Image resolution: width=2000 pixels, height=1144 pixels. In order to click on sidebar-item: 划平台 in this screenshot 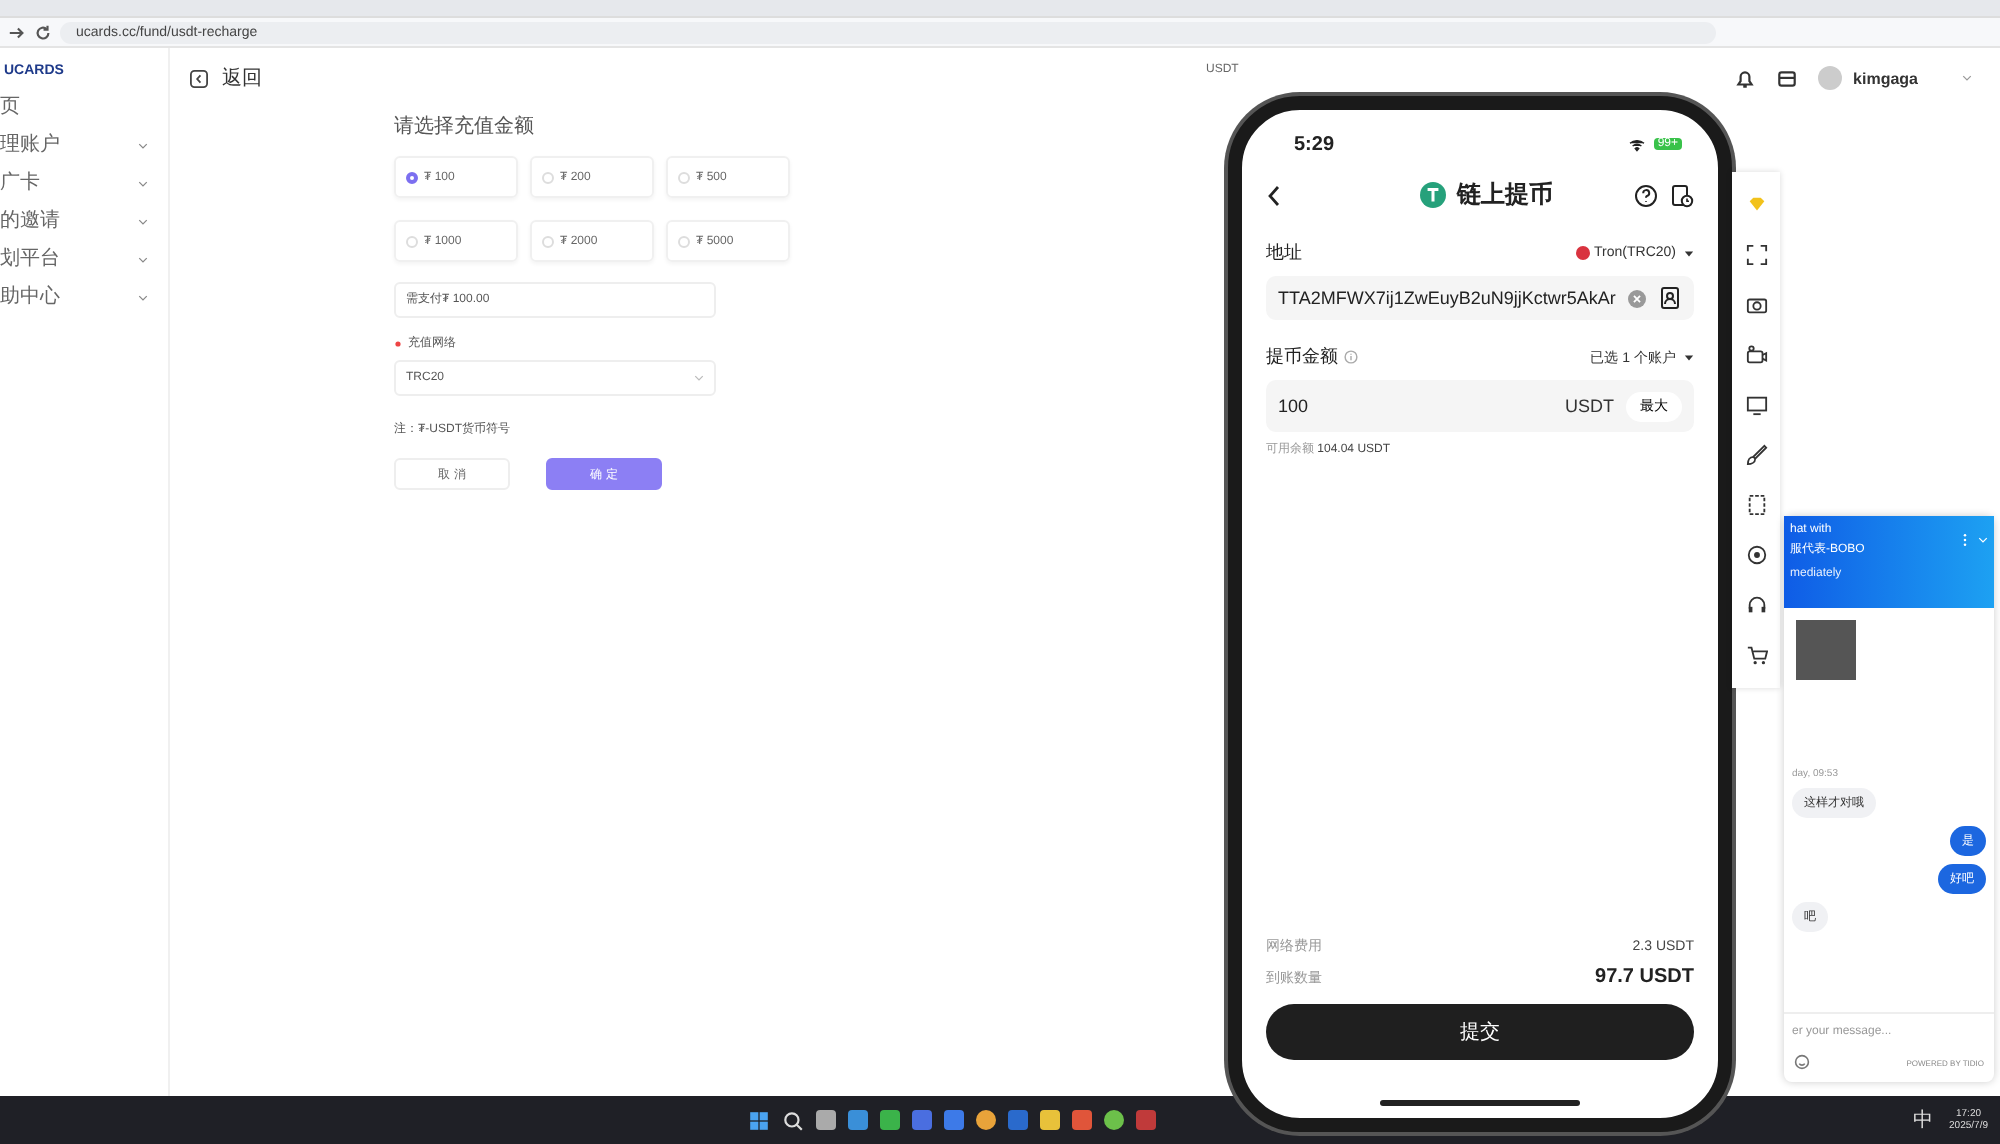, I will do `click(84, 260)`.